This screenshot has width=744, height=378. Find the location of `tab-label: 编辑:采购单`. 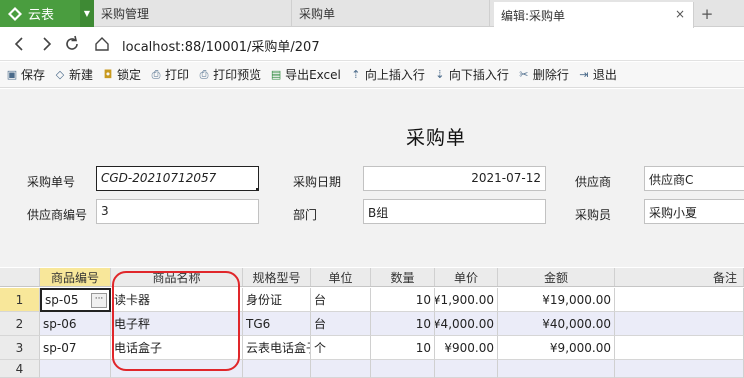

tab-label: 编辑:采购单 is located at coordinates (533, 15).